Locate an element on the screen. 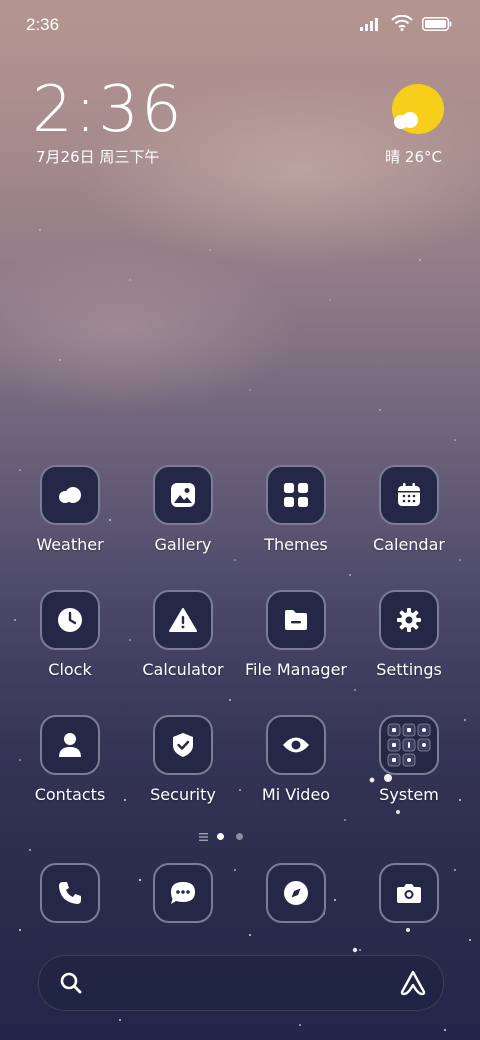  search-icon is located at coordinates (71, 985).